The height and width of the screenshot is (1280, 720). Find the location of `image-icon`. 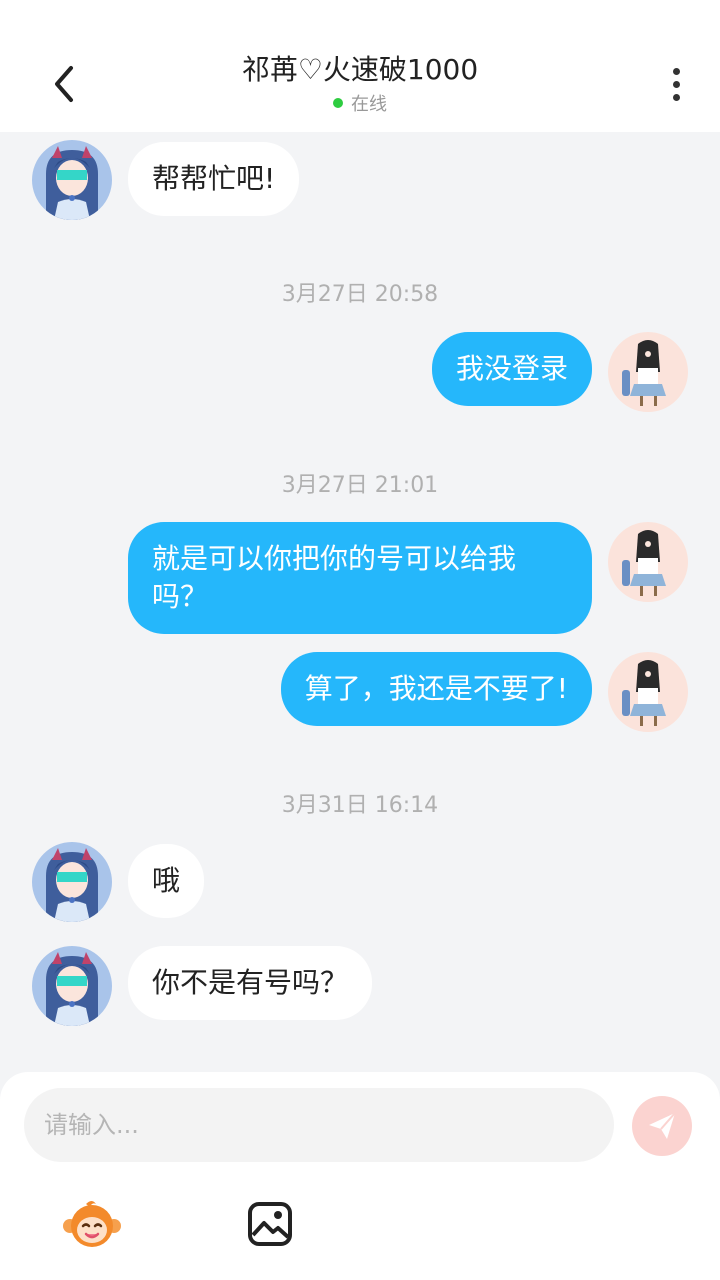

image-icon is located at coordinates (270, 1224).